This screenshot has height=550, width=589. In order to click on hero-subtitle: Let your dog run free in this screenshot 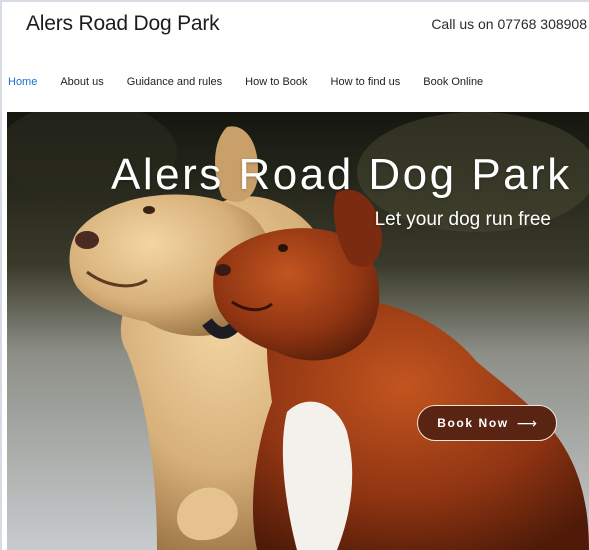, I will do `click(462, 219)`.